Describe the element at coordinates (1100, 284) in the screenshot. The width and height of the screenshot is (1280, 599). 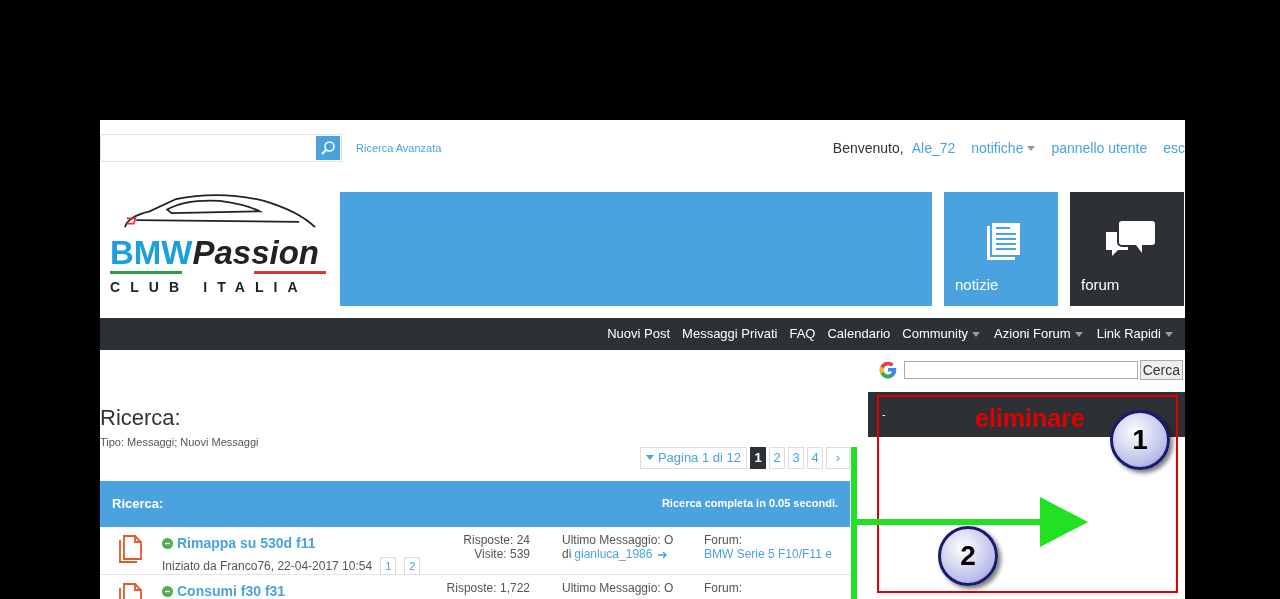
I see `tile-label: forum` at that location.